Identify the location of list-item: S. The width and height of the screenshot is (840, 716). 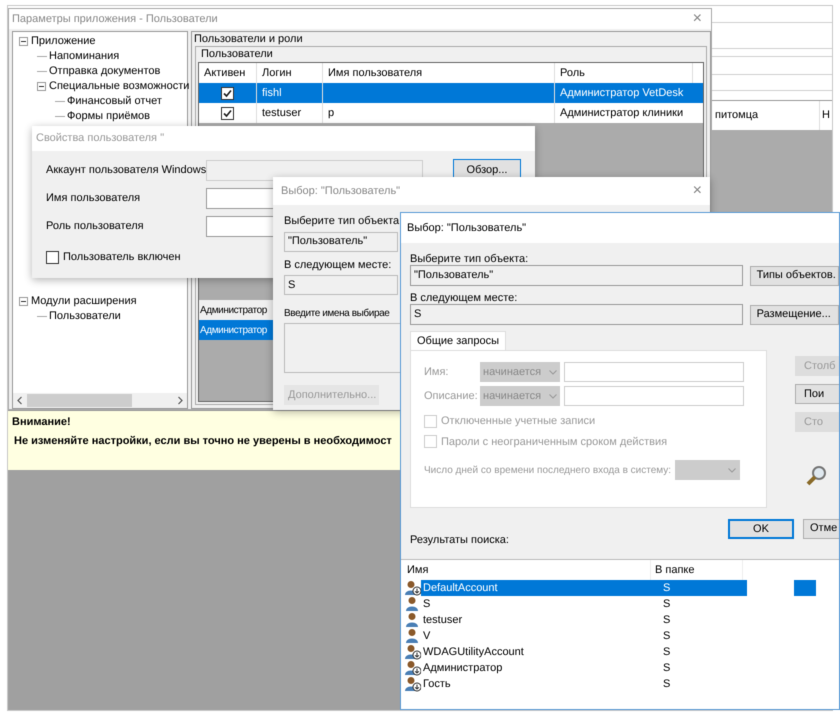
(540, 604).